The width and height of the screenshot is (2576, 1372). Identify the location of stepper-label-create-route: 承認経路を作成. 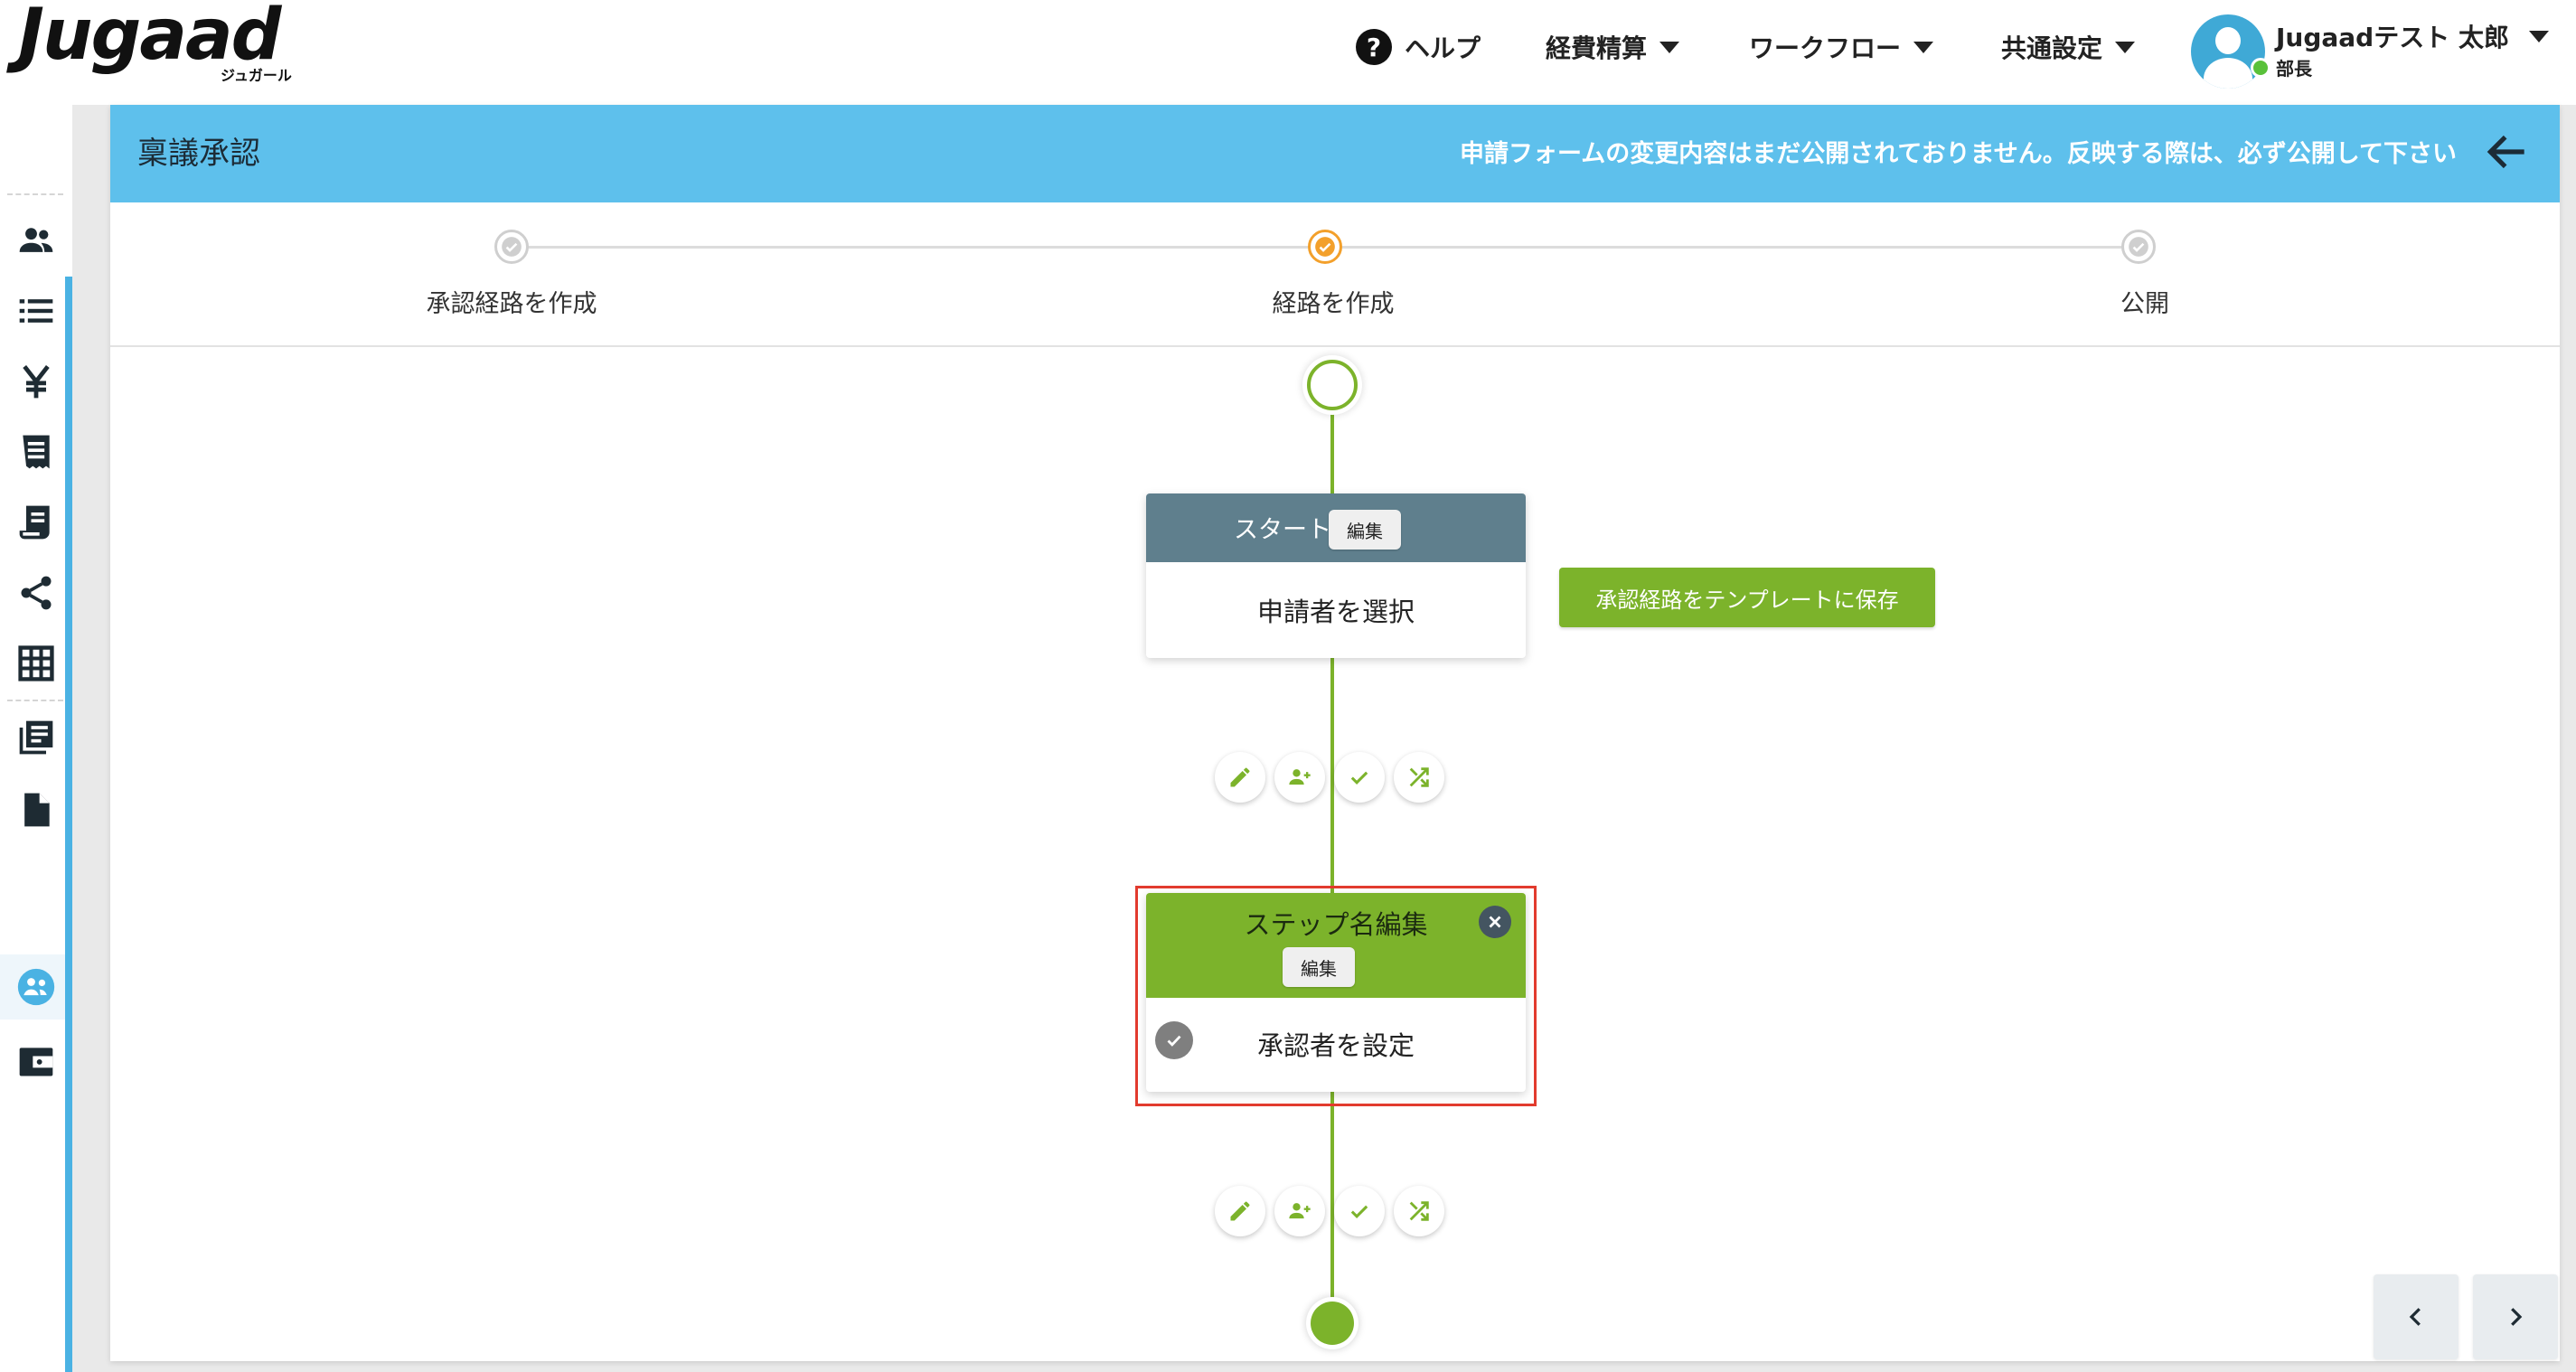
(512, 304).